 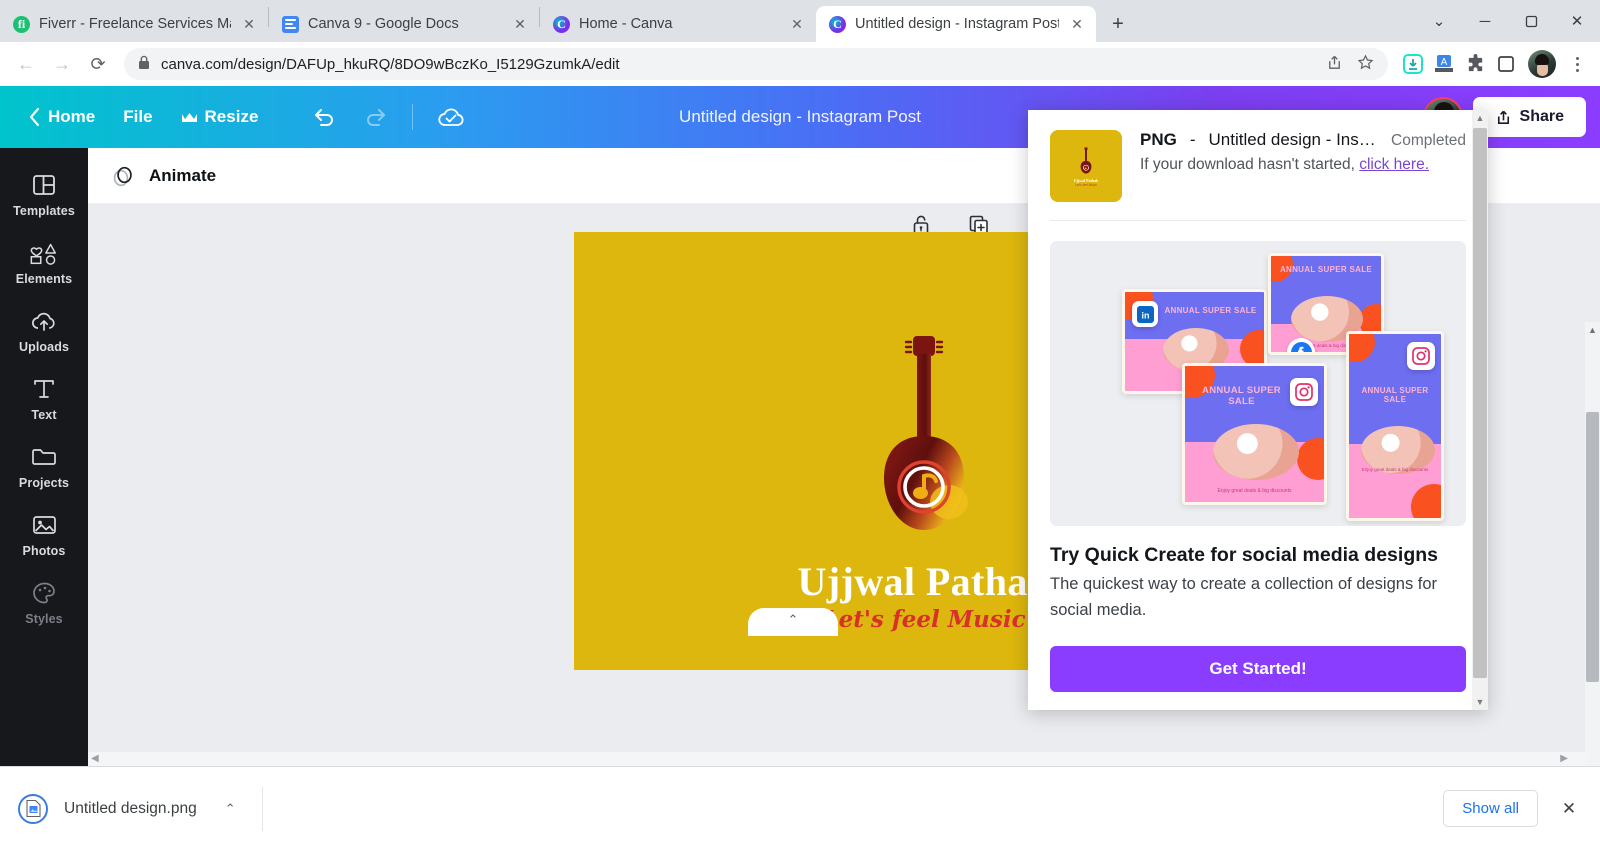 What do you see at coordinates (376, 117) in the screenshot?
I see `redo-button` at bounding box center [376, 117].